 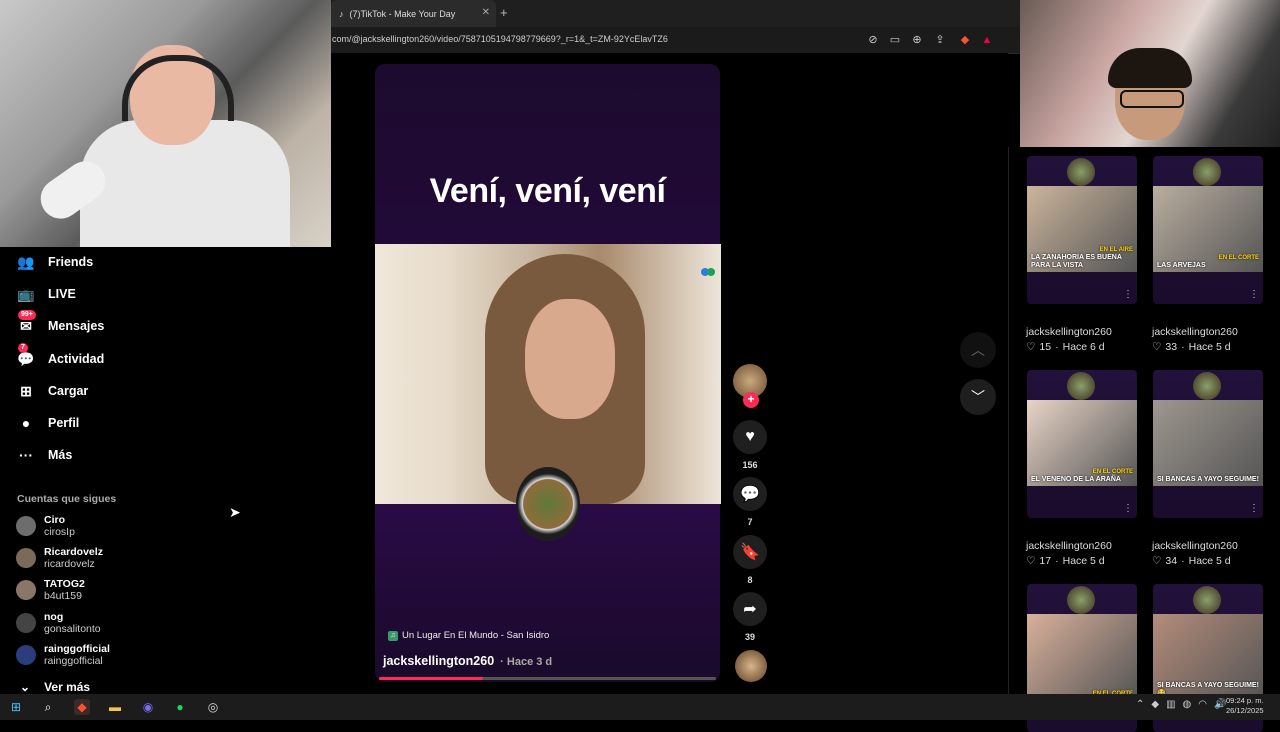 I want to click on sidebar-item-live: 📺 LIVE, so click(x=46, y=294).